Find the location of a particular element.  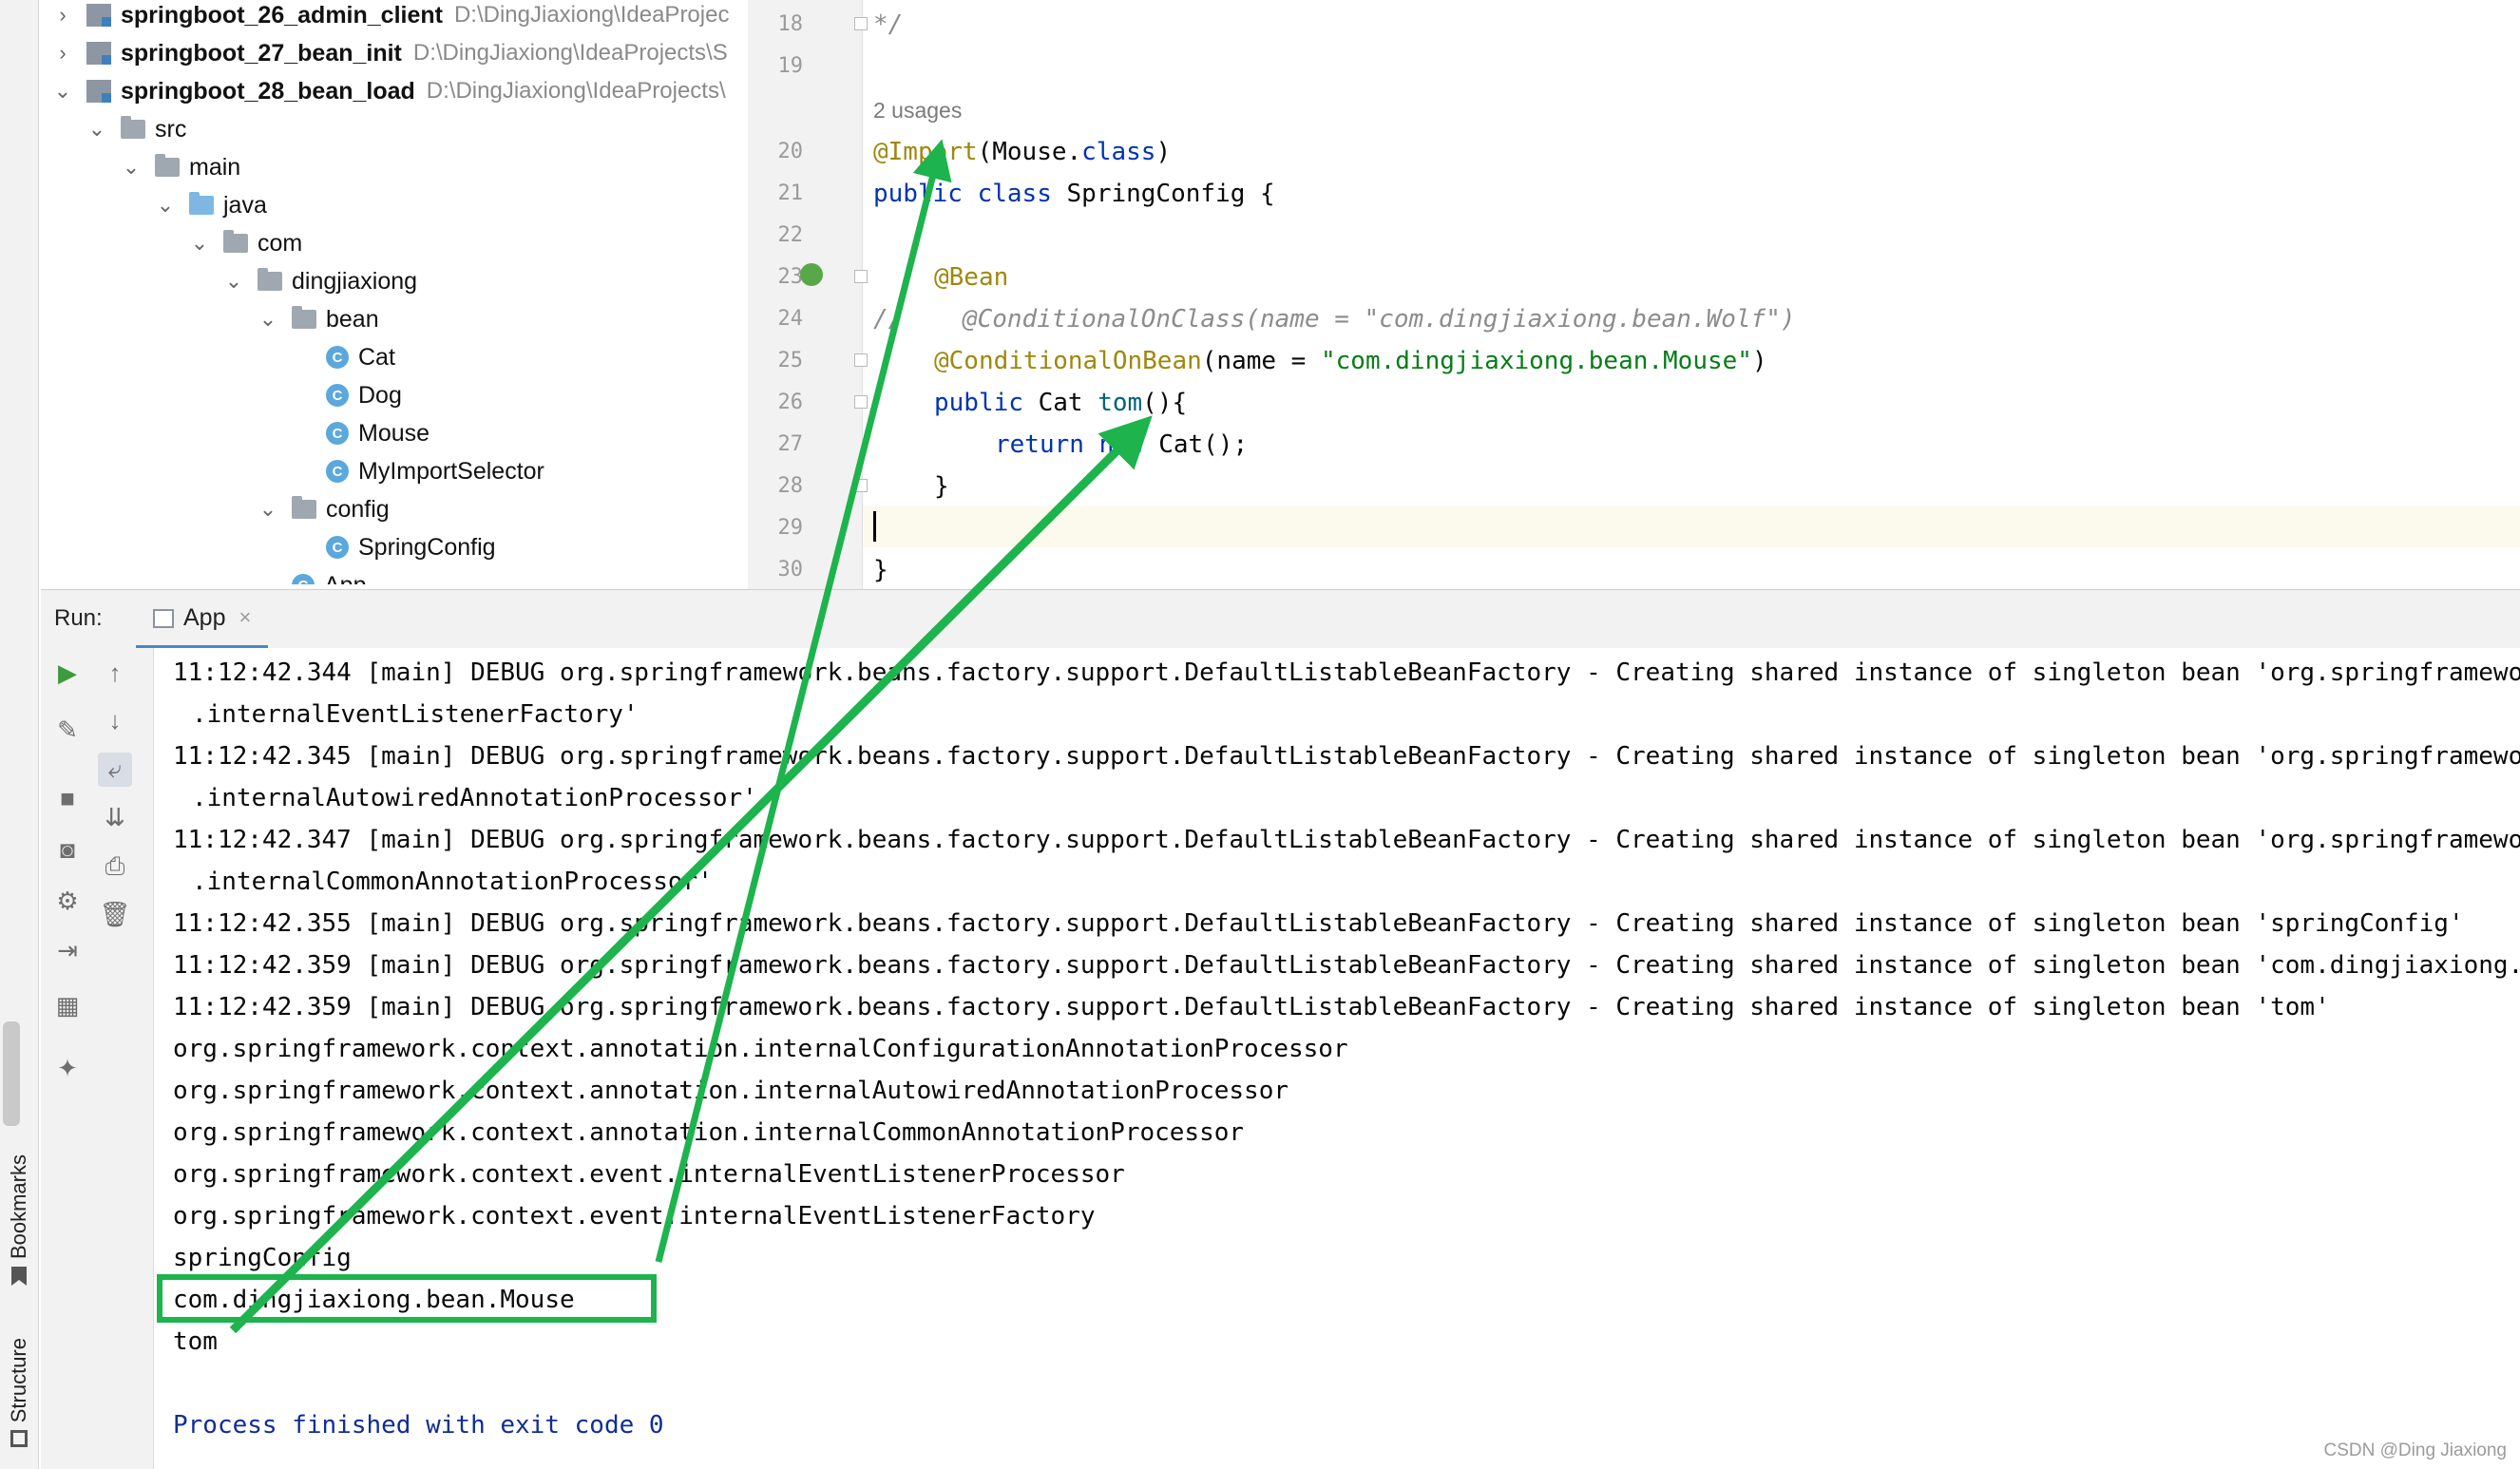

structure-icon is located at coordinates (19, 1439).